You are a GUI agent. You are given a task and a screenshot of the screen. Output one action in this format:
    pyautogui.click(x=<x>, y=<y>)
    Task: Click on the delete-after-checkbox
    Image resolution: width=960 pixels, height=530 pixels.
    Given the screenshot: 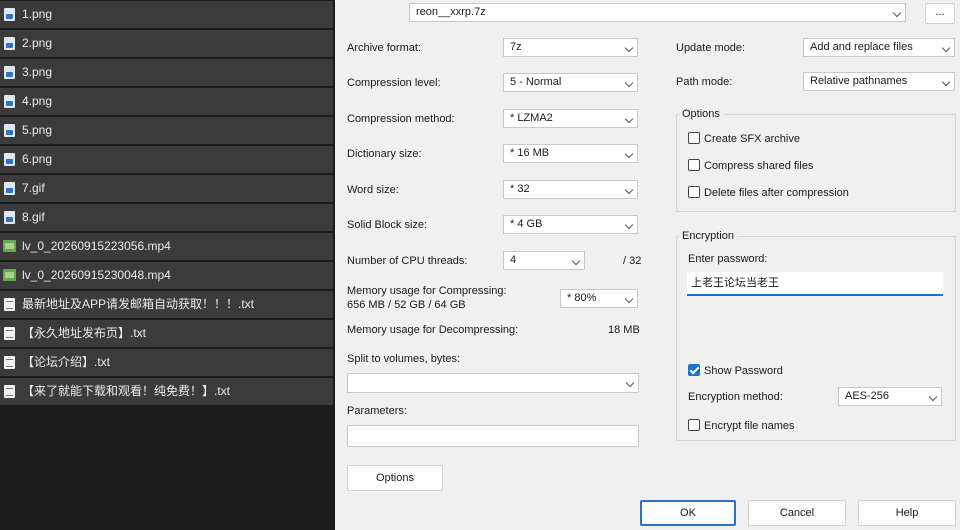 What is the action you would take?
    pyautogui.click(x=694, y=192)
    